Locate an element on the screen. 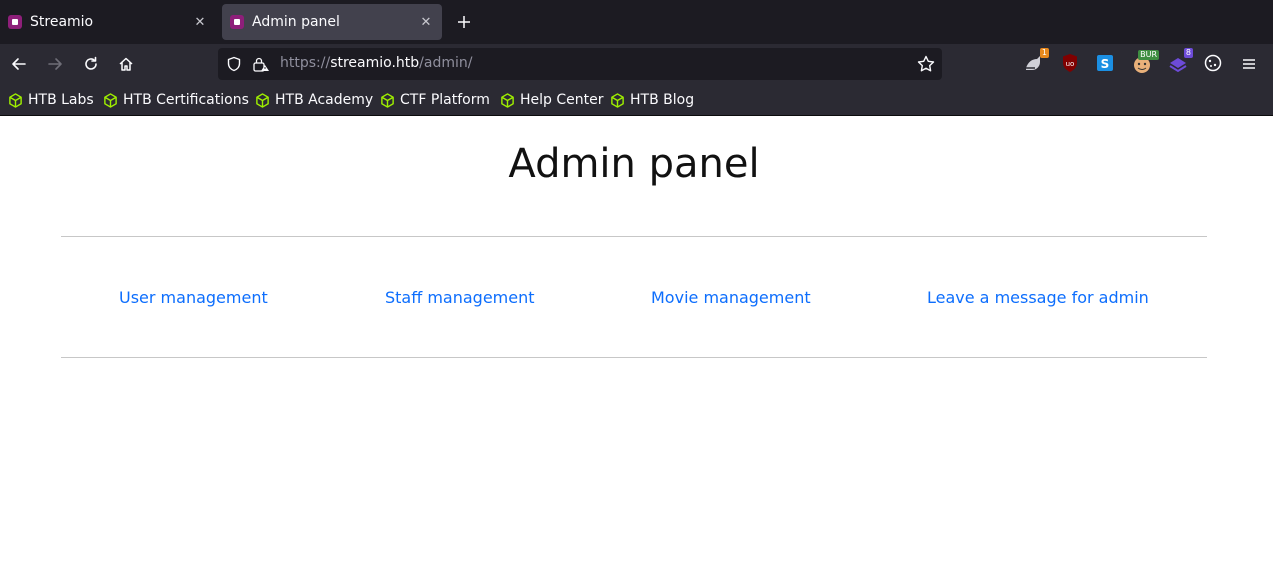  ublock-origin-icon: uo is located at coordinates (1070, 63).